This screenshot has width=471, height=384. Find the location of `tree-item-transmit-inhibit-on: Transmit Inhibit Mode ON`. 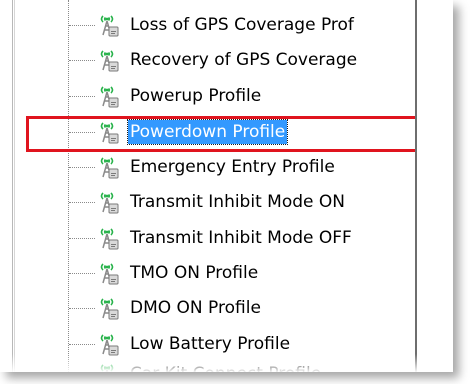

tree-item-transmit-inhibit-on: Transmit Inhibit Mode ON is located at coordinates (241, 202).